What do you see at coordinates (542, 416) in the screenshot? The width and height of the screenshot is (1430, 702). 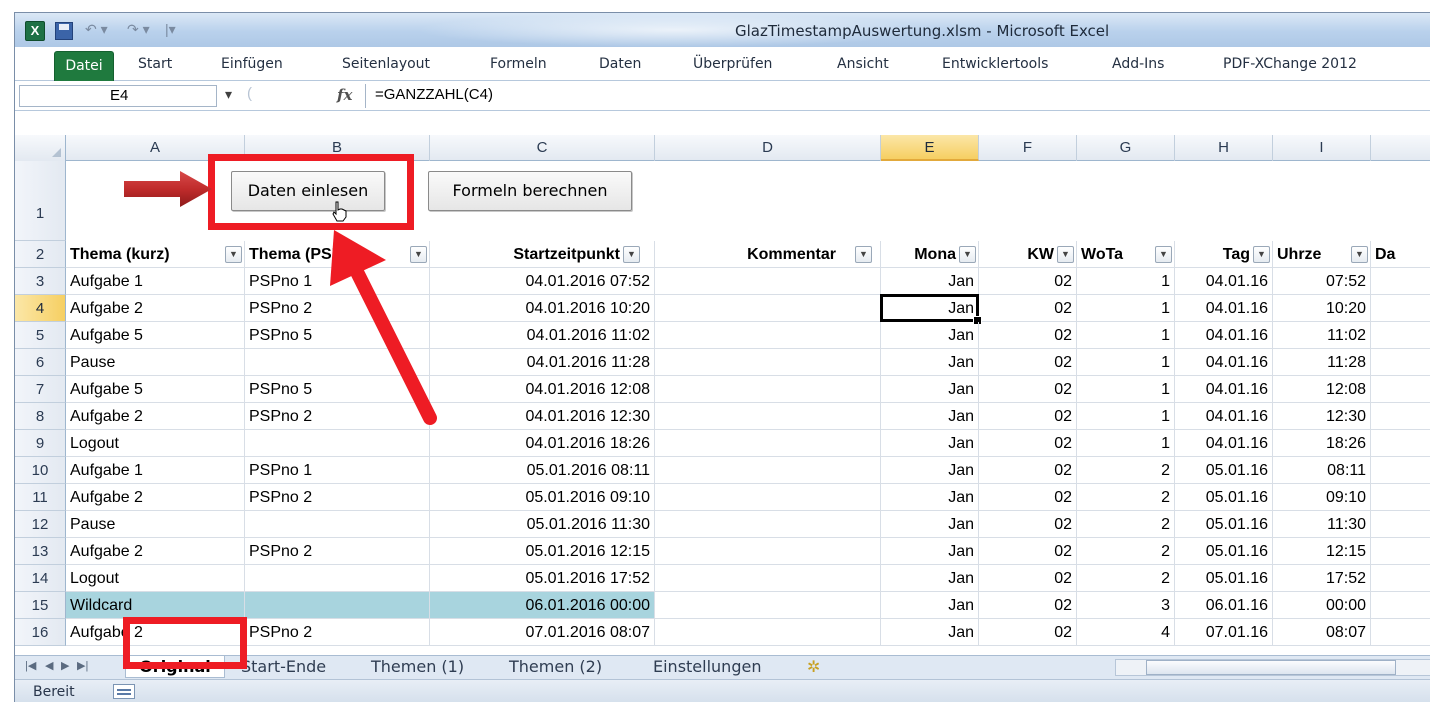 I see `table-cell: 04.01.2016 12:30` at bounding box center [542, 416].